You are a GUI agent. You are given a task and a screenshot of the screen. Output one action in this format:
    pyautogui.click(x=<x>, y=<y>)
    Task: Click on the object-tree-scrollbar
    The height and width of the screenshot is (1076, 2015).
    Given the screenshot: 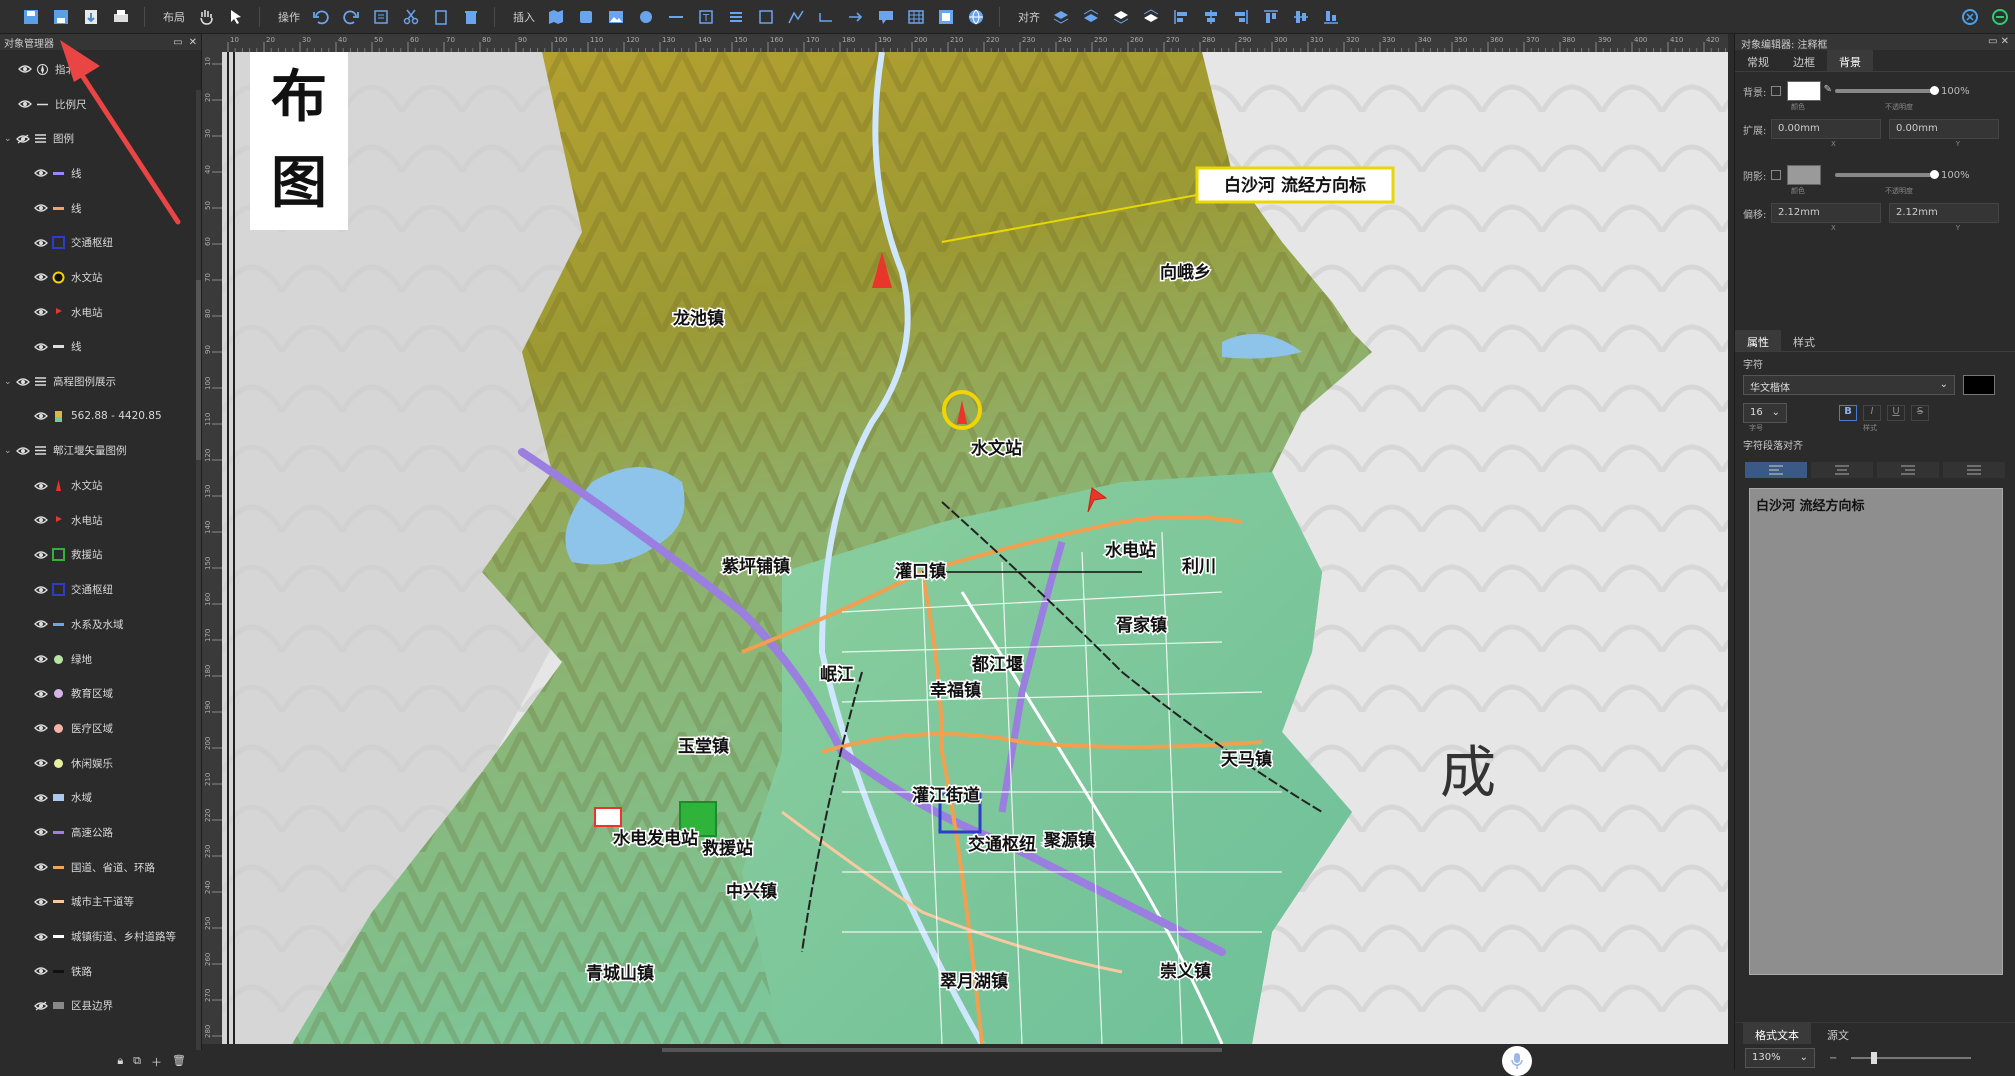 What is the action you would take?
    pyautogui.click(x=198, y=570)
    